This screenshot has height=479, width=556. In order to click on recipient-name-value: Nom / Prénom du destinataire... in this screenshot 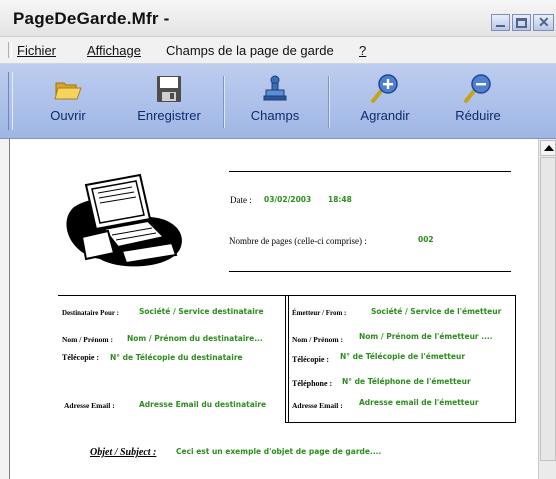, I will do `click(195, 338)`.